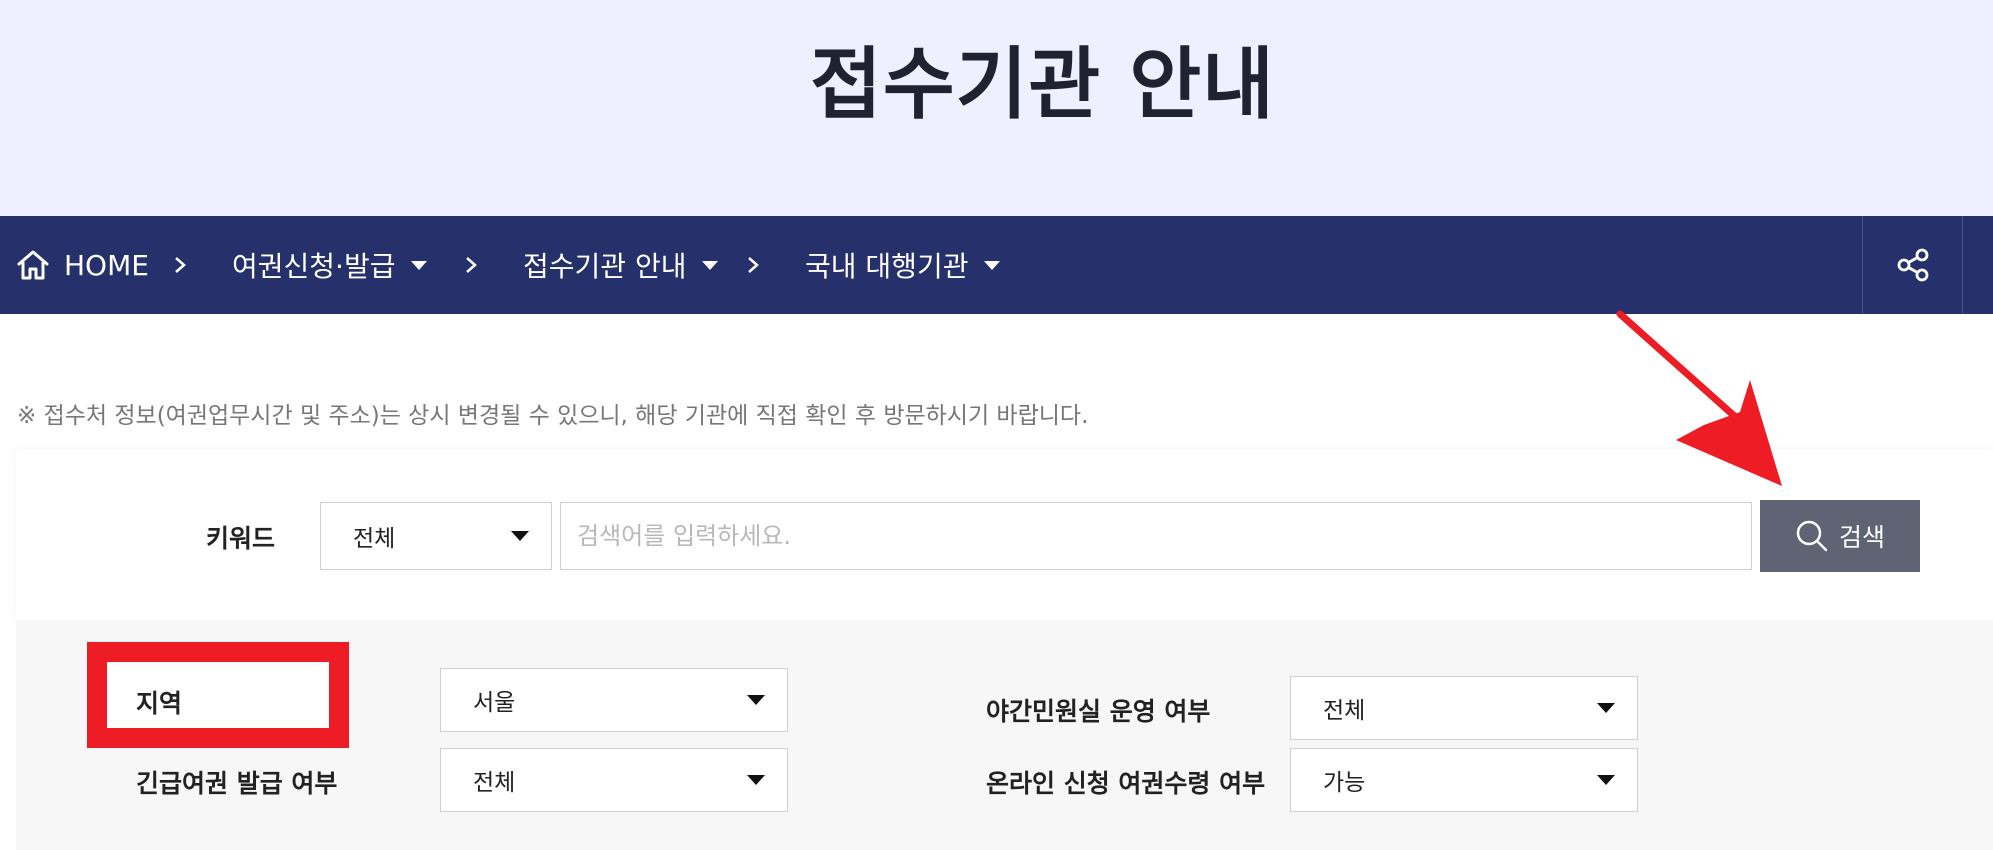 The image size is (1993, 850). I want to click on keyword-label: 키워드, so click(241, 538).